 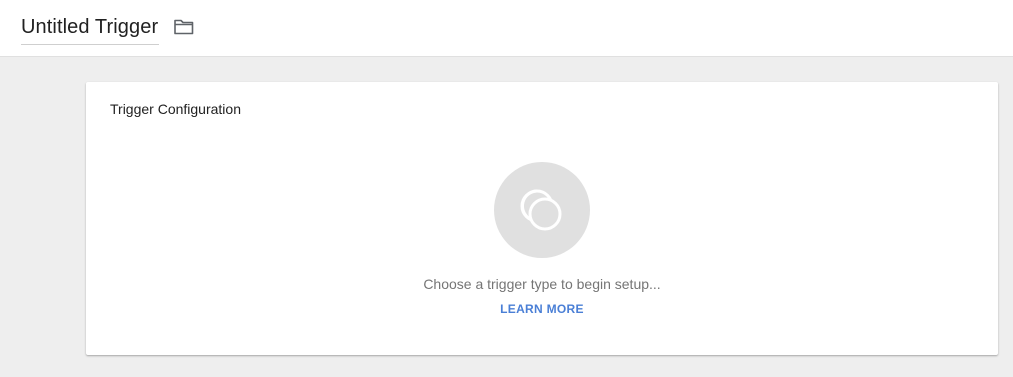 What do you see at coordinates (184, 27) in the screenshot?
I see `folder-icon` at bounding box center [184, 27].